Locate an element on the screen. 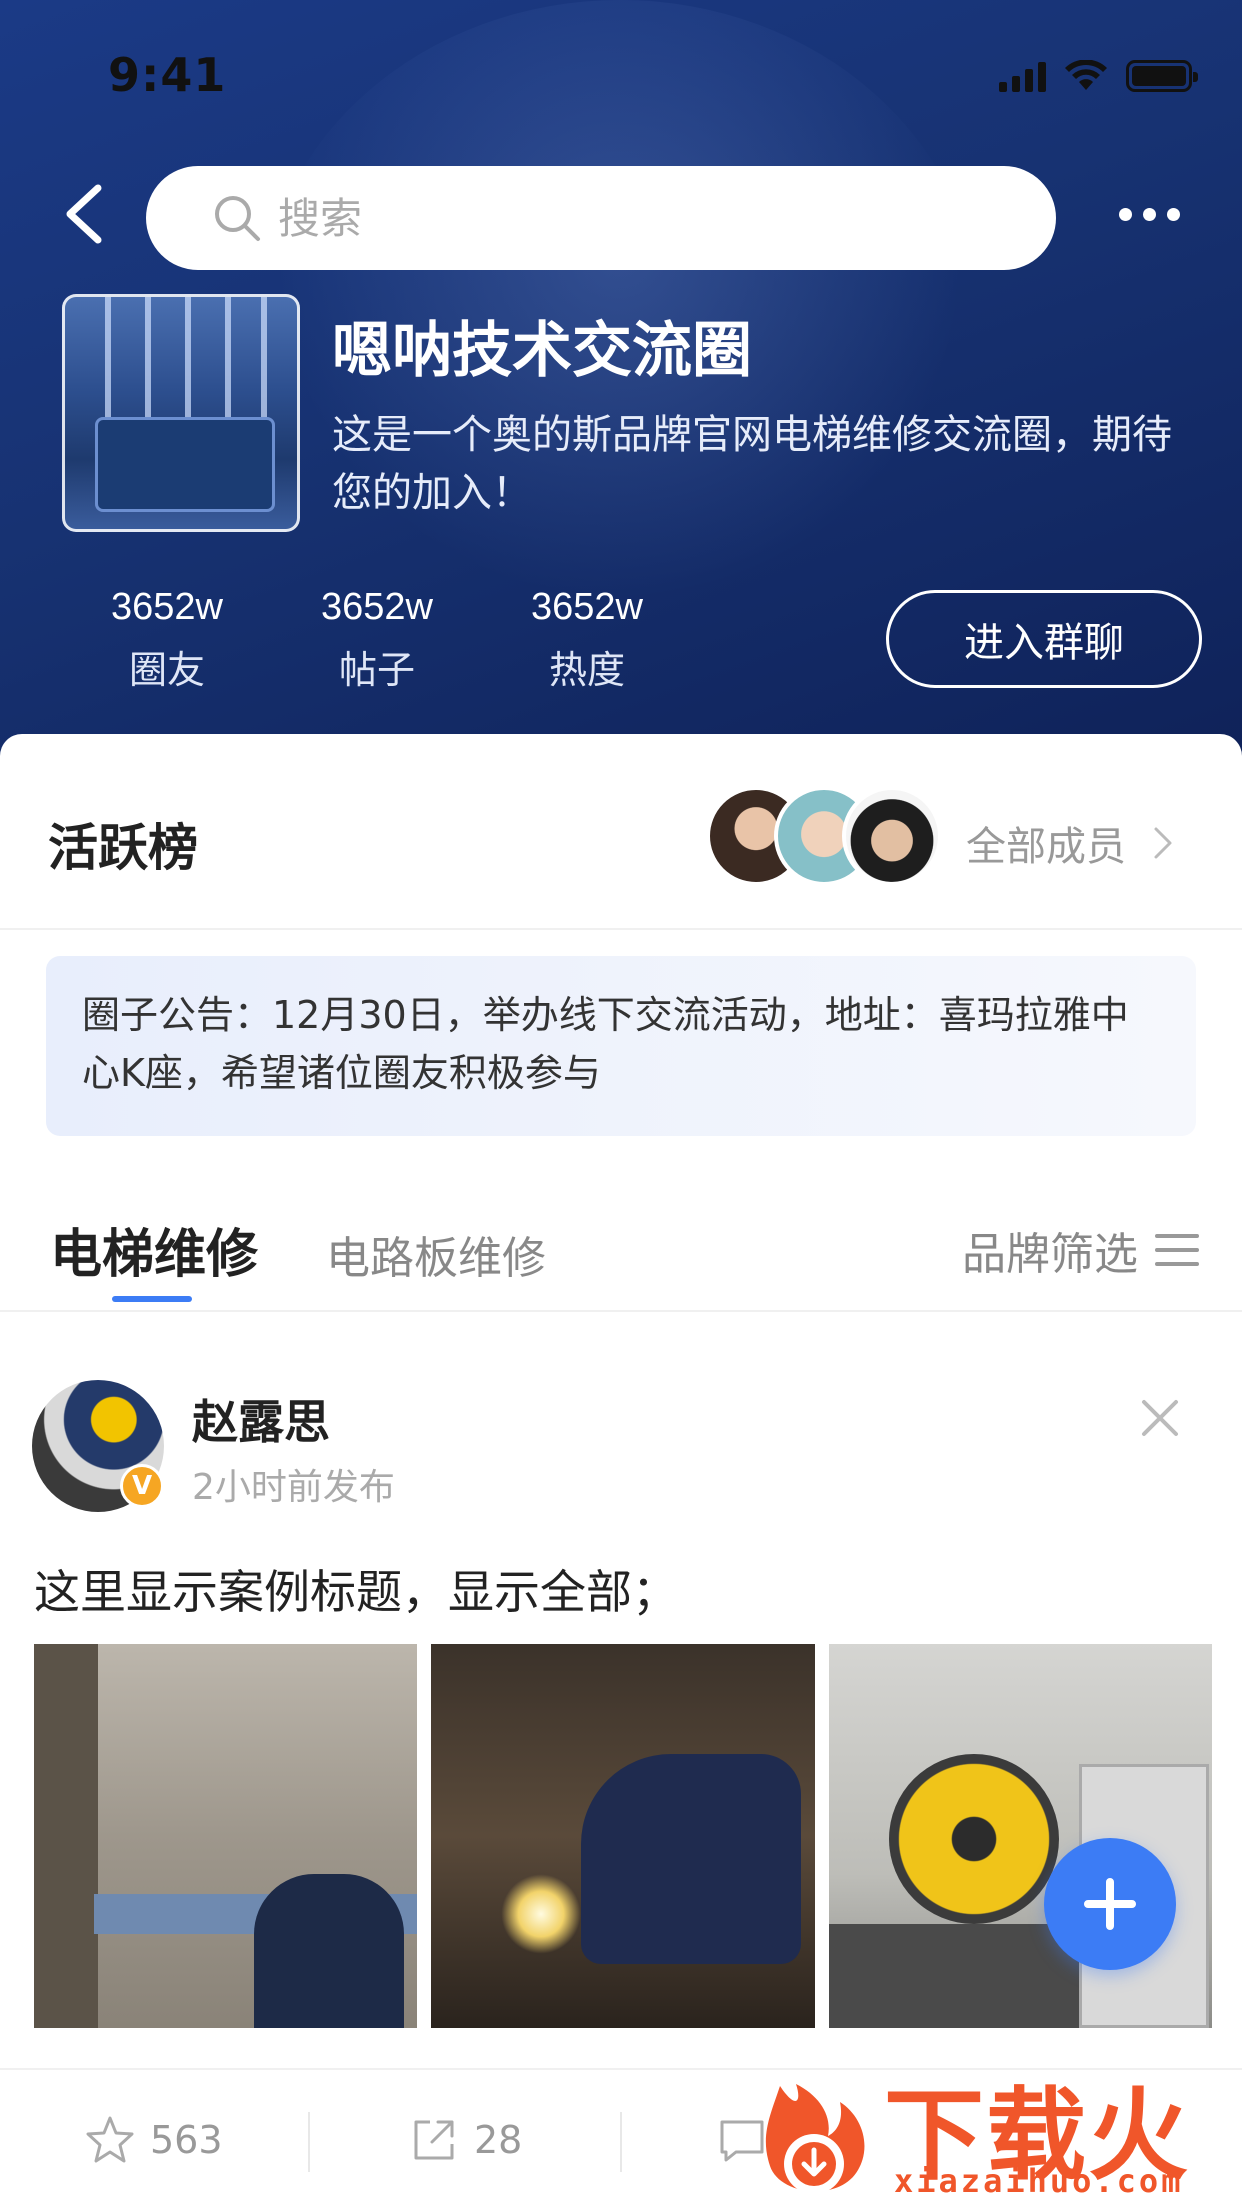 This screenshot has height=2208, width=1242. share-icon is located at coordinates (434, 2140).